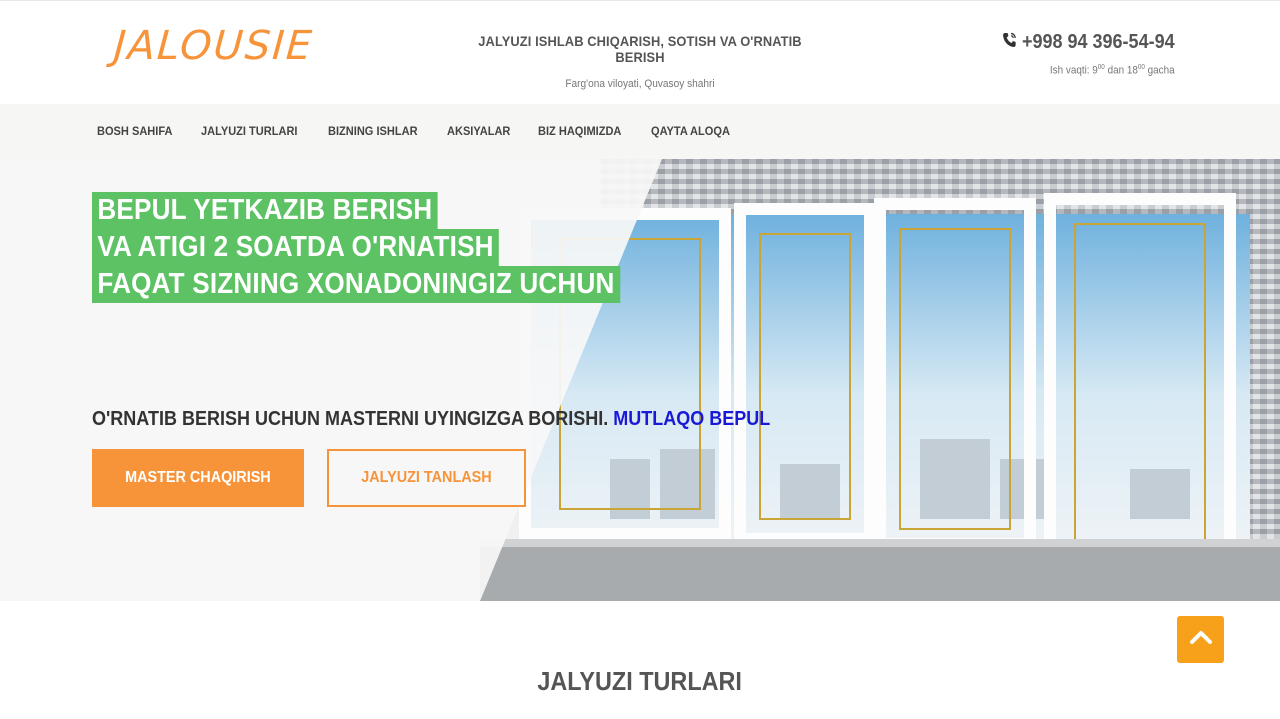 The height and width of the screenshot is (719, 1280). I want to click on location-text: Farg'ona viloyati, Quvasoy shahri, so click(640, 84).